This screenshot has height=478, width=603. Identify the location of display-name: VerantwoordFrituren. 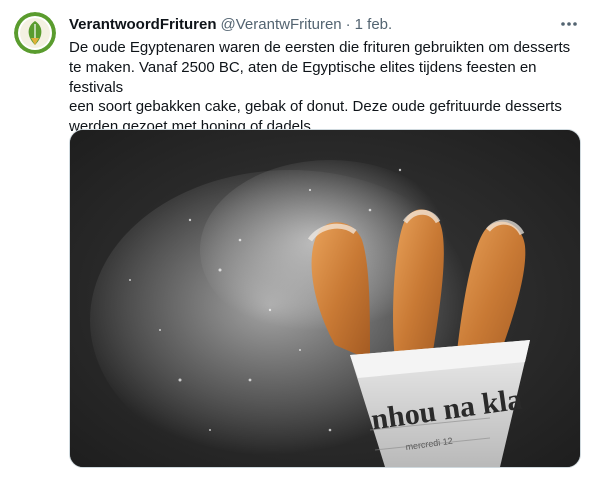
(143, 24).